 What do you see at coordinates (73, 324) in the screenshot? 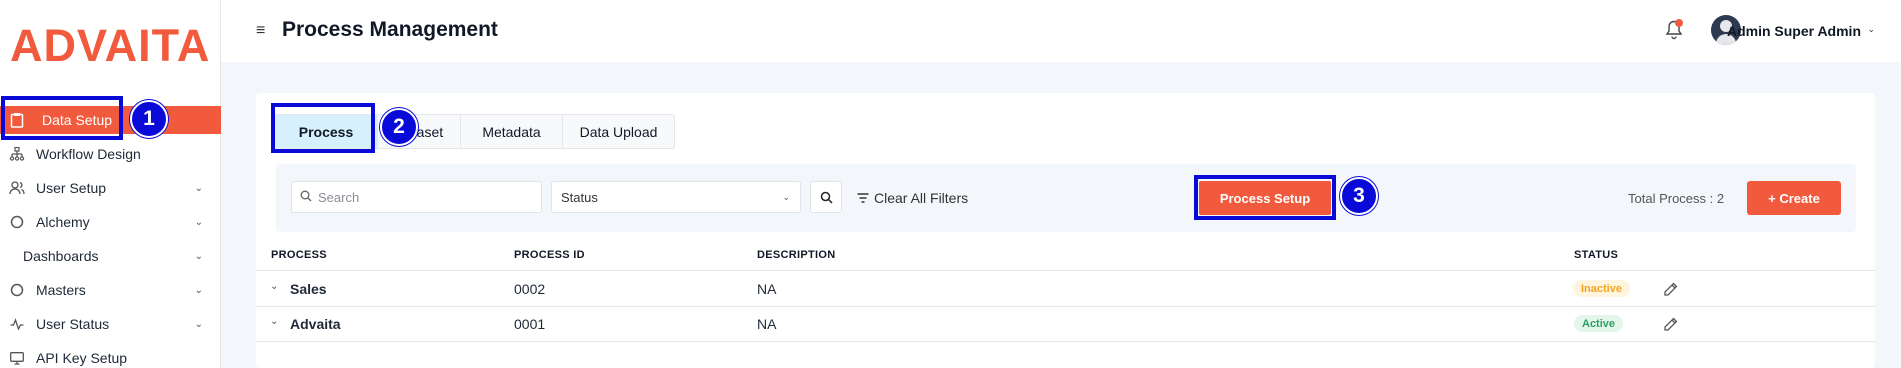
I see `sidebar-item-label: User Status` at bounding box center [73, 324].